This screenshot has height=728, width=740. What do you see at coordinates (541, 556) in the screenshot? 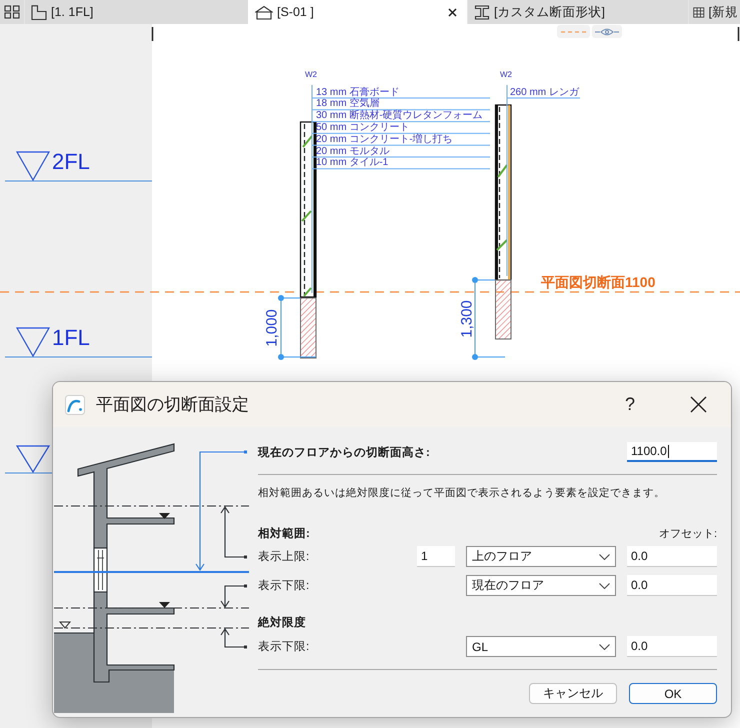
I see `floor-select: 上のフロア` at bounding box center [541, 556].